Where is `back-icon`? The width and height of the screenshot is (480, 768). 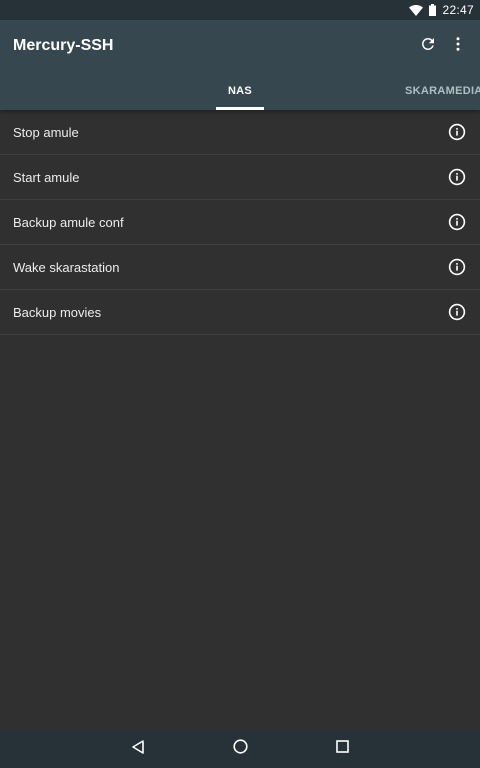
back-icon is located at coordinates (138, 749).